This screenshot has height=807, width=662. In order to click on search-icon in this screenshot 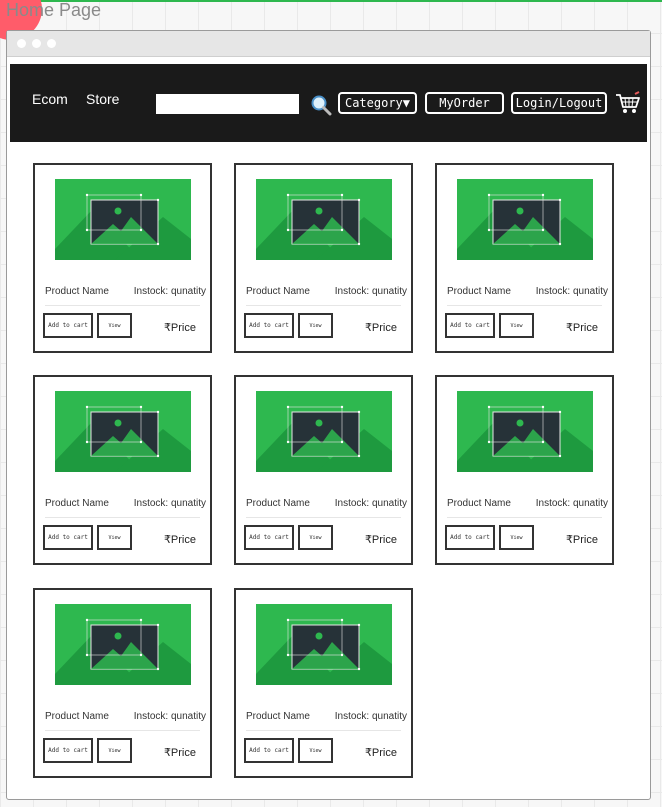, I will do `click(321, 105)`.